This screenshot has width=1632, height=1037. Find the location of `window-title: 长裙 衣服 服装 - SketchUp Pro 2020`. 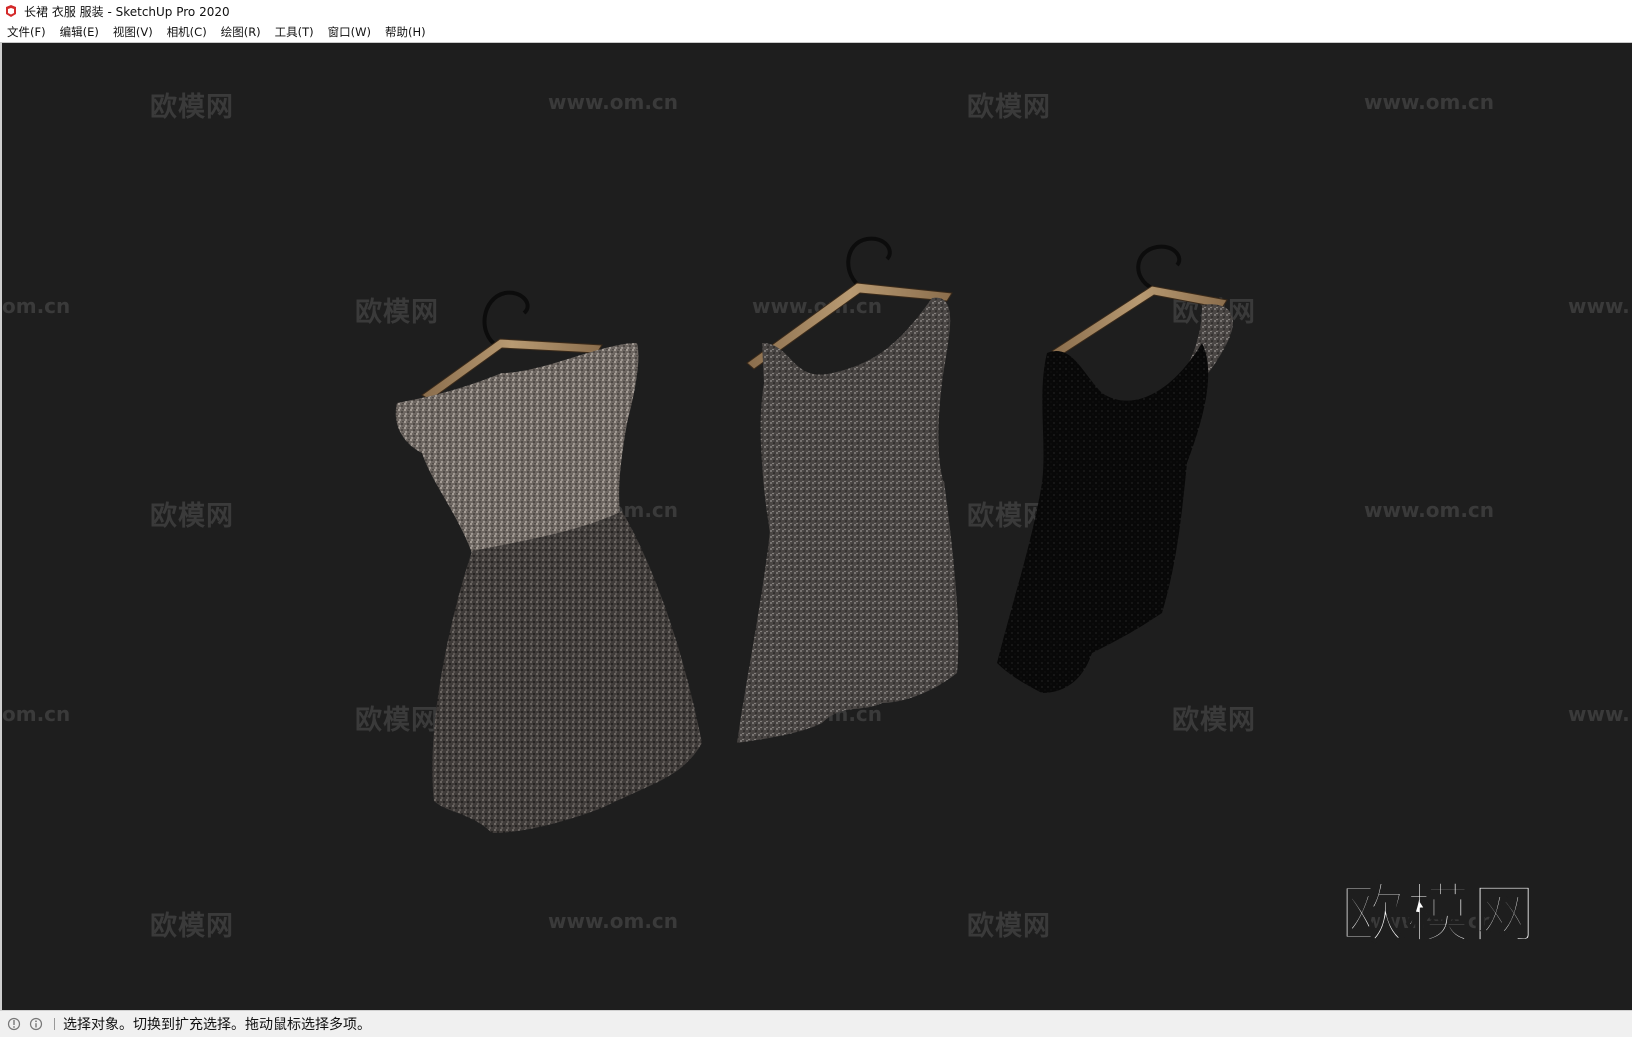

window-title: 长裙 衣服 服装 - SketchUp Pro 2020 is located at coordinates (127, 11).